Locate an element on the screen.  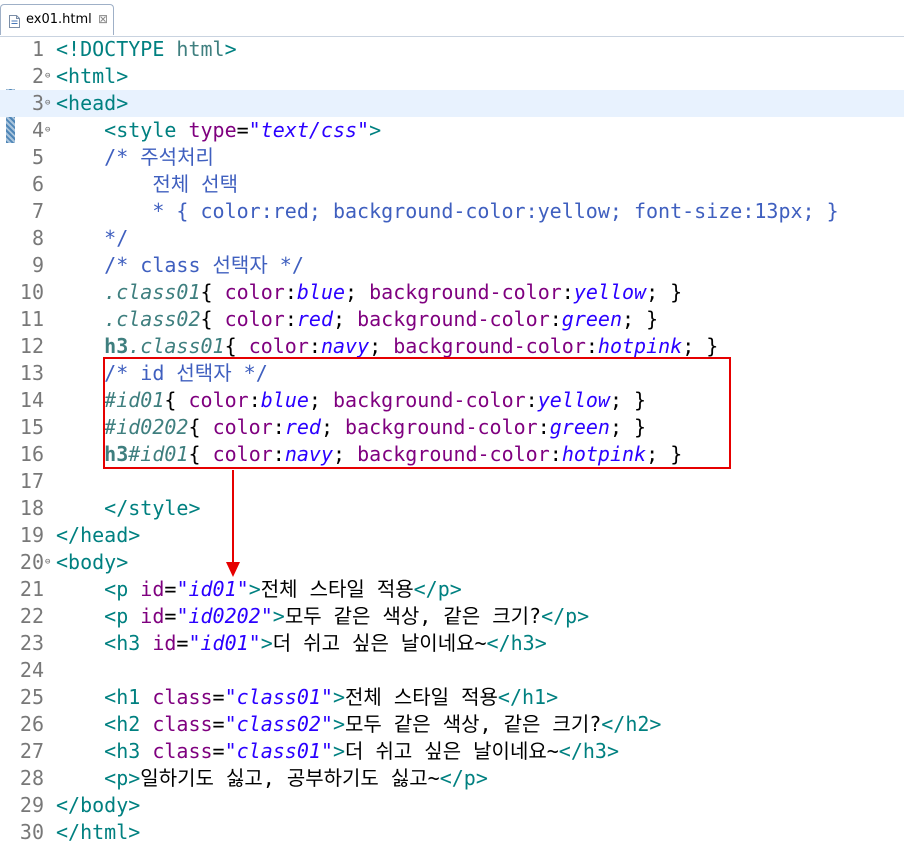
code-line: 23 <h3 id="id01">더 쉬고 싶은 날이네요~</h3> is located at coordinates (452, 643).